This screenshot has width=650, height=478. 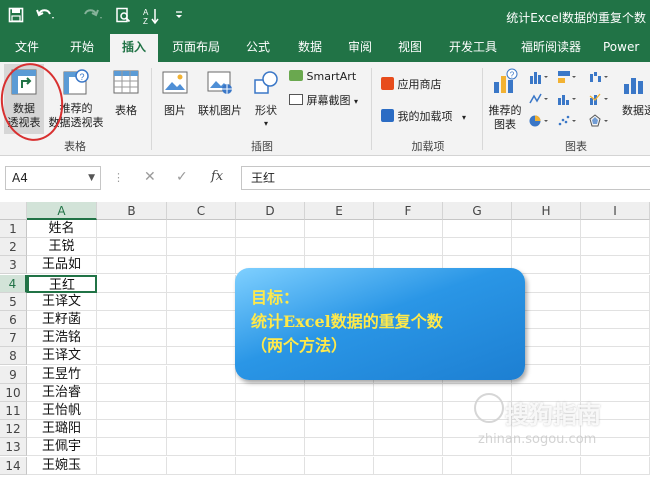 I want to click on column-header: D, so click(x=270, y=211).